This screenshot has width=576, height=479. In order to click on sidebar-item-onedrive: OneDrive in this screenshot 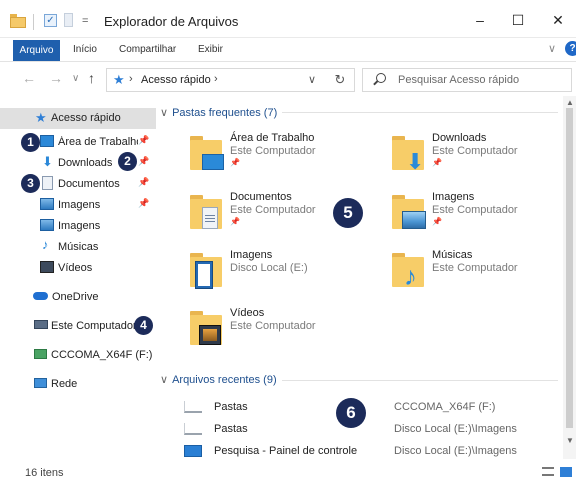, I will do `click(78, 297)`.